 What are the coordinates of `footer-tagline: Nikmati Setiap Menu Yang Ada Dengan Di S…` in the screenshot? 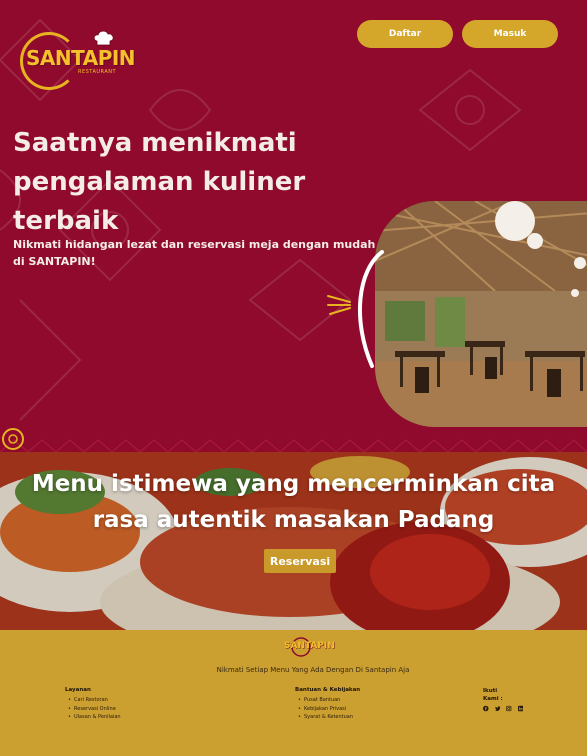 It's located at (313, 670).